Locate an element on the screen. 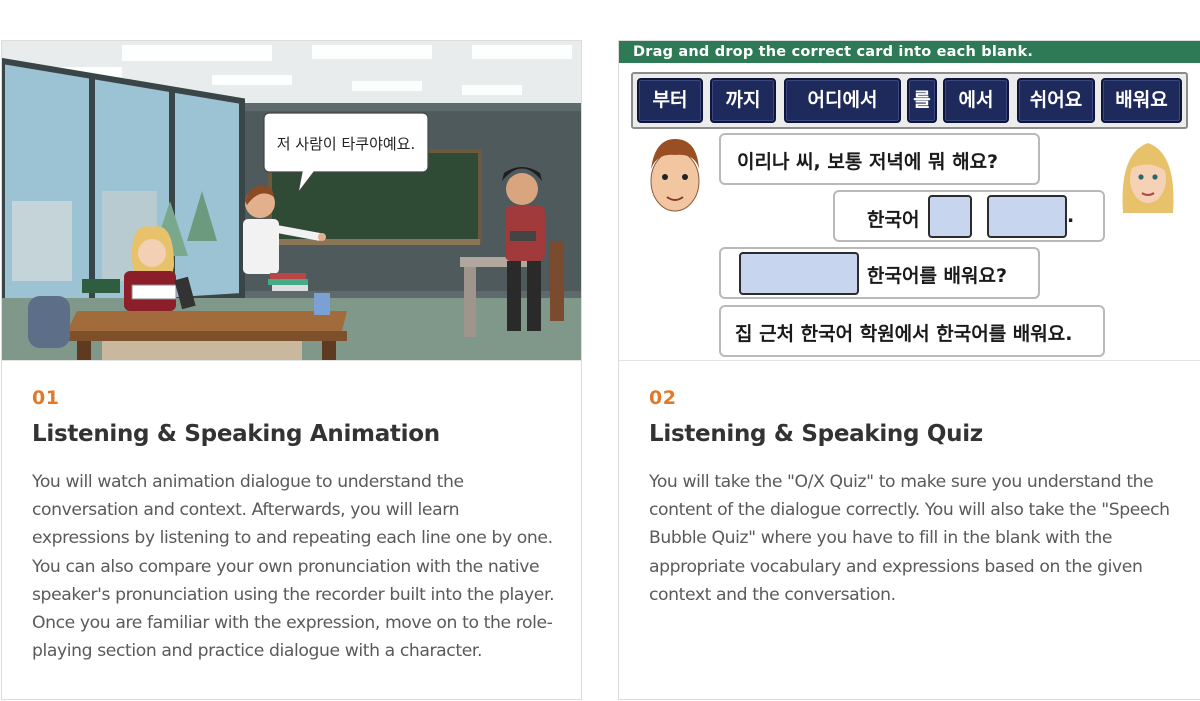 The width and height of the screenshot is (1200, 701). word-card: 배워요 is located at coordinates (1141, 100).